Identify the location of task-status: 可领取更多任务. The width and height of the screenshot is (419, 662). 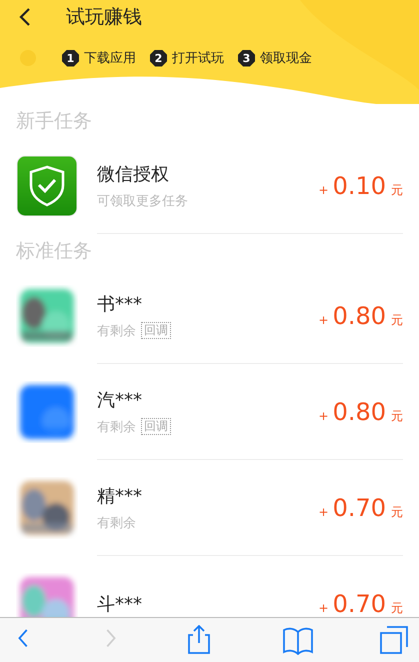
(142, 201).